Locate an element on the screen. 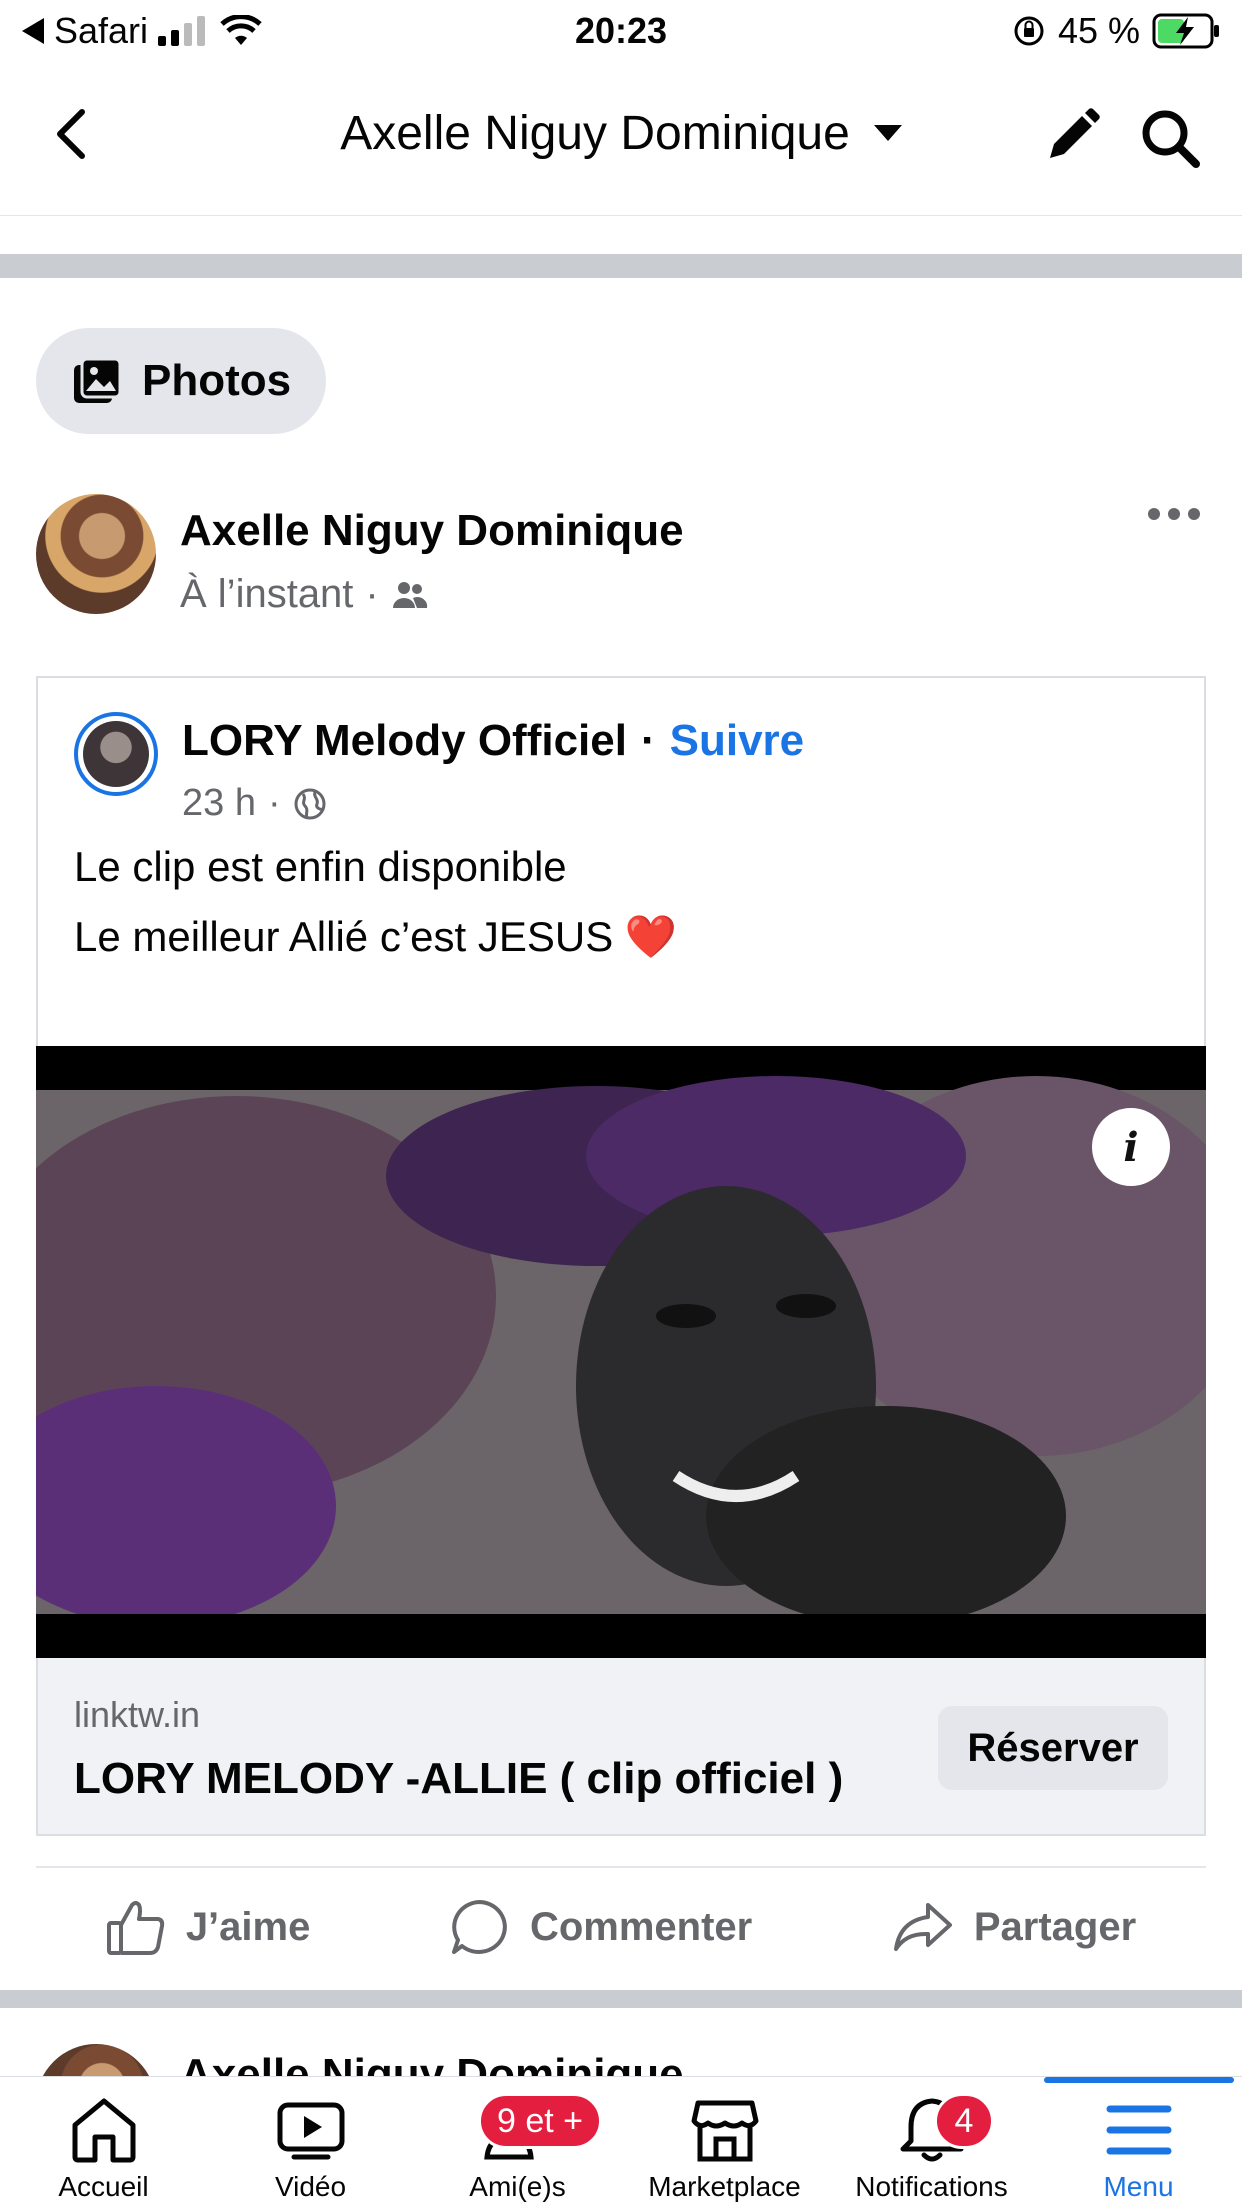 The height and width of the screenshot is (2208, 1242). post-author-name: Axelle Niguy Dominique is located at coordinates (432, 531).